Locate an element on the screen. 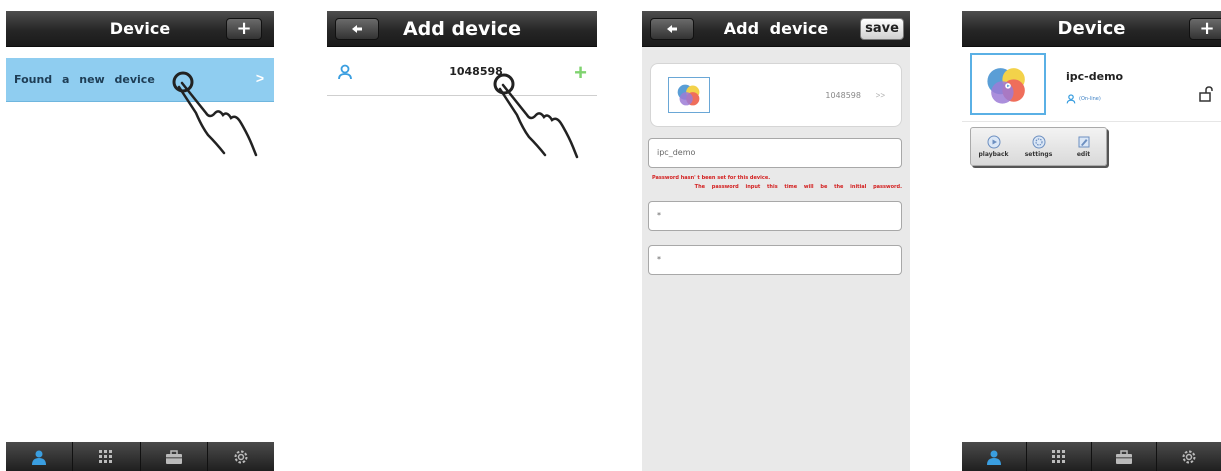 This screenshot has width=1221, height=471. unlock-icon is located at coordinates (1206, 94).